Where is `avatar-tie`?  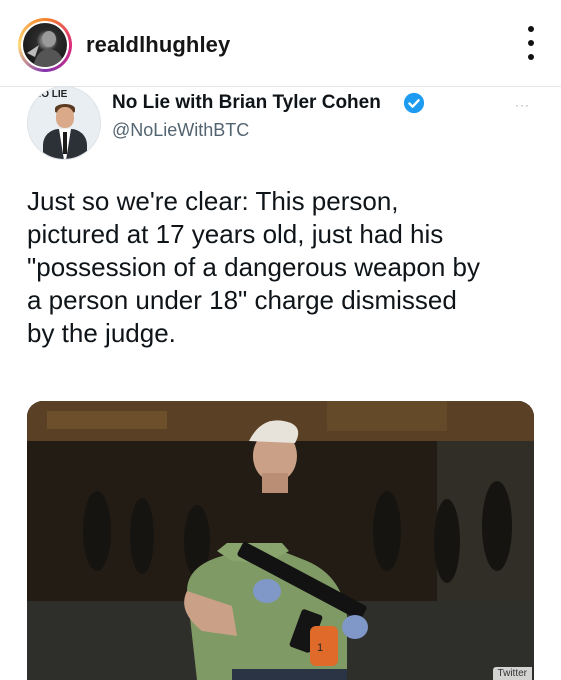 avatar-tie is located at coordinates (65, 143).